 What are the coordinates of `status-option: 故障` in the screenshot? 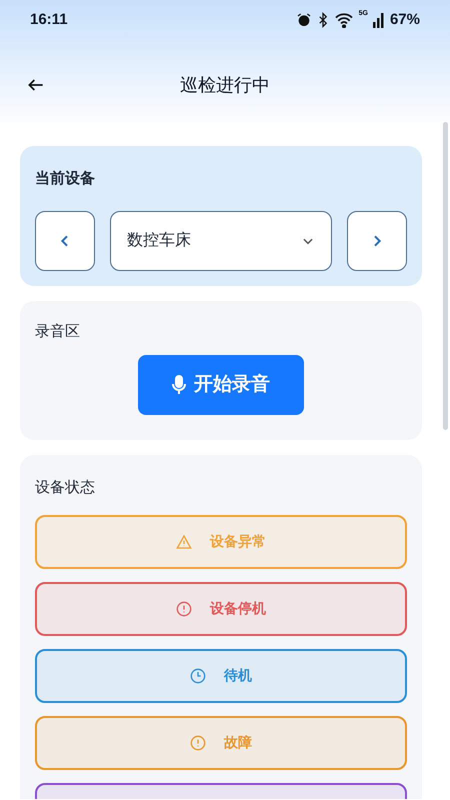 It's located at (221, 743).